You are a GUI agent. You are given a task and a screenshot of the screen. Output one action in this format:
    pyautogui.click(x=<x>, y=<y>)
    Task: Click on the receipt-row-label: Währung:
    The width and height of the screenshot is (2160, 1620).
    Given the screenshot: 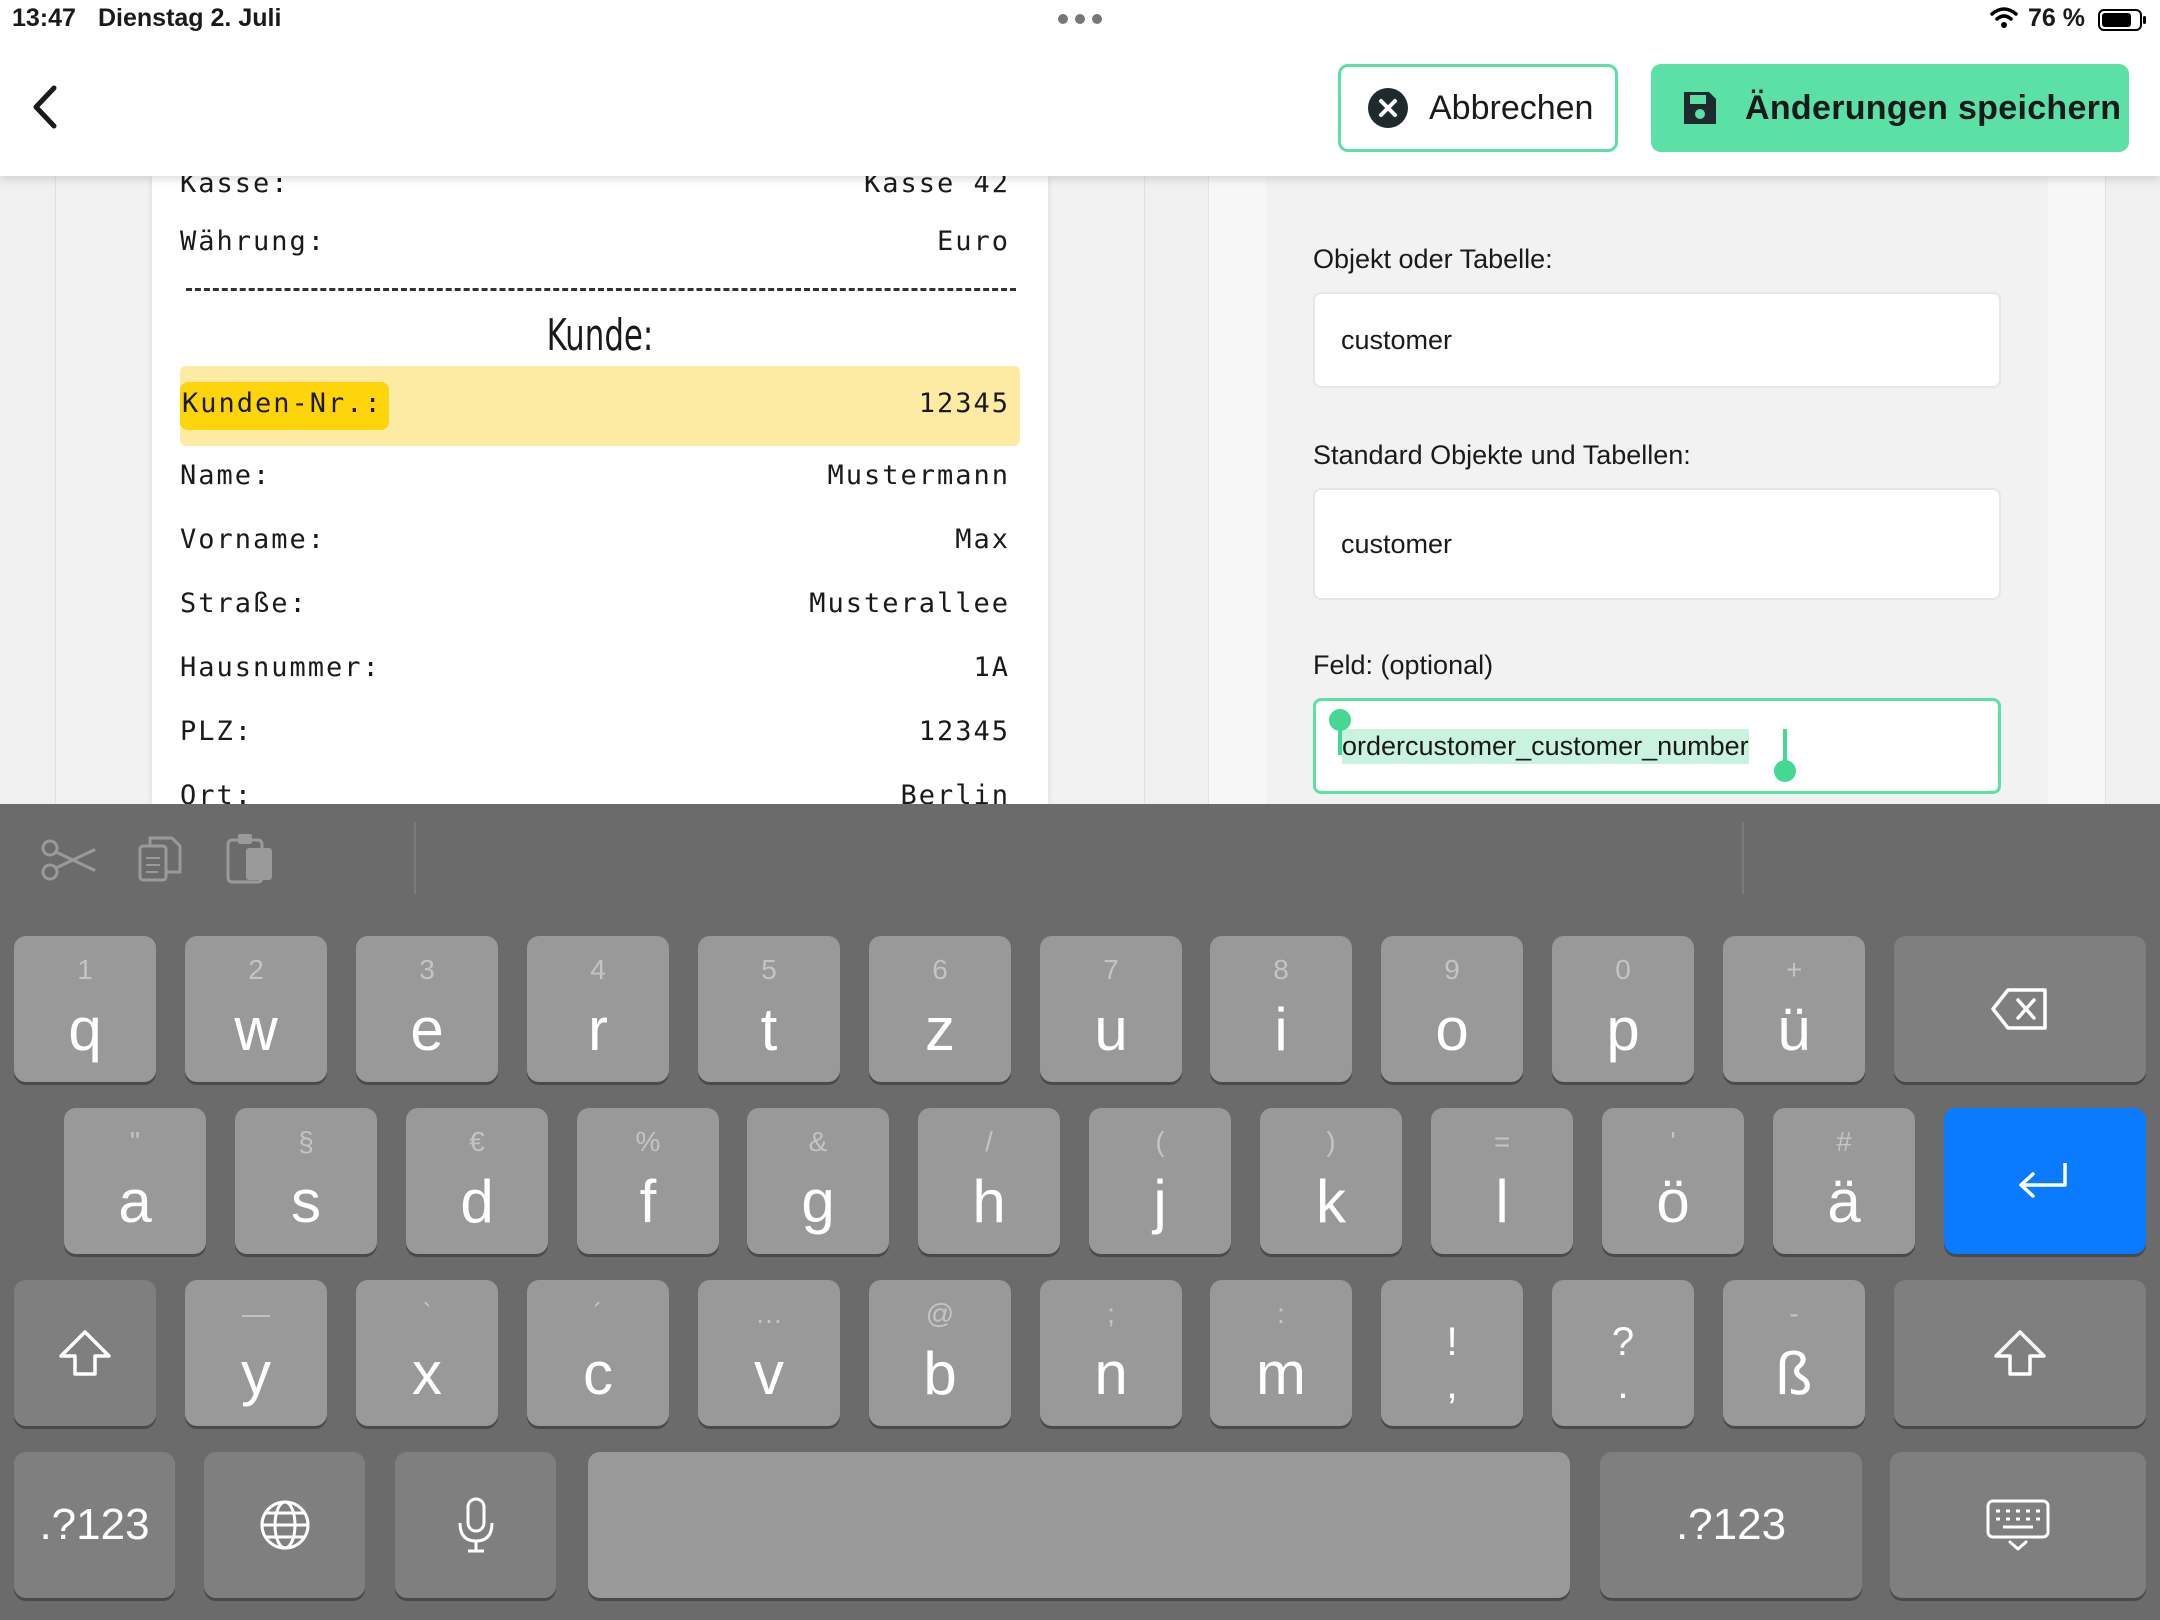 What is the action you would take?
    pyautogui.click(x=253, y=241)
    